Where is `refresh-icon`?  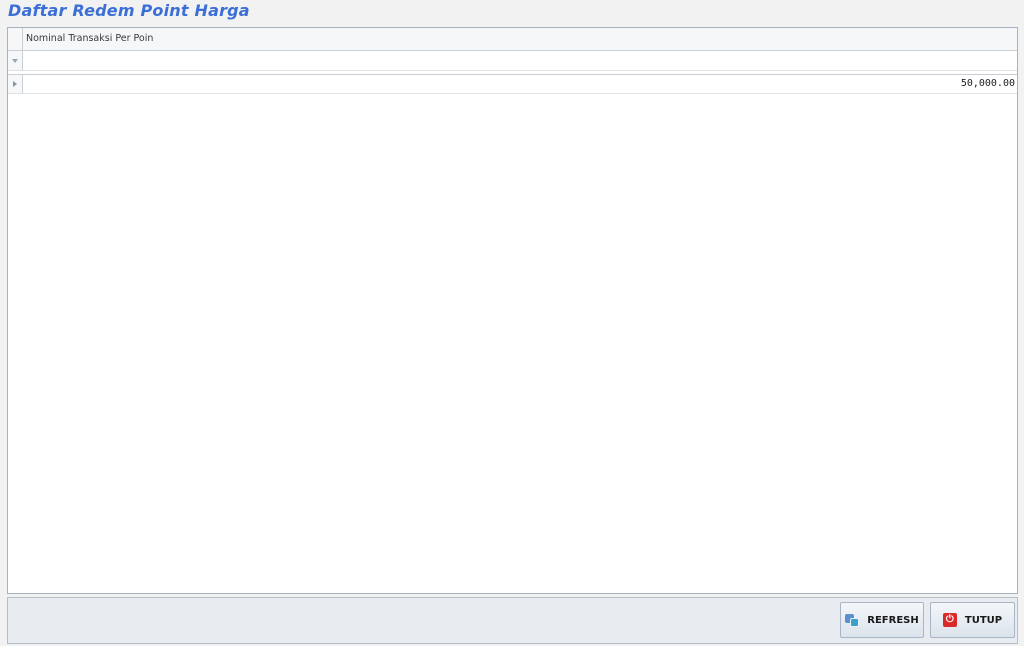 refresh-icon is located at coordinates (852, 620).